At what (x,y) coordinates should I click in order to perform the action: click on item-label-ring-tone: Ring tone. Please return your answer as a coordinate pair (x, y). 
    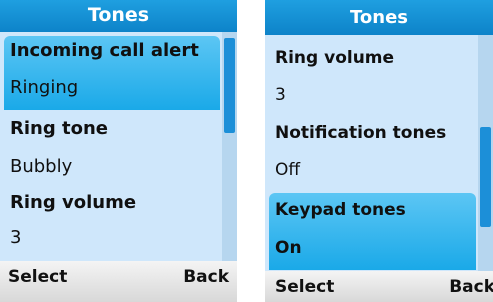
    Looking at the image, I should click on (59, 128).